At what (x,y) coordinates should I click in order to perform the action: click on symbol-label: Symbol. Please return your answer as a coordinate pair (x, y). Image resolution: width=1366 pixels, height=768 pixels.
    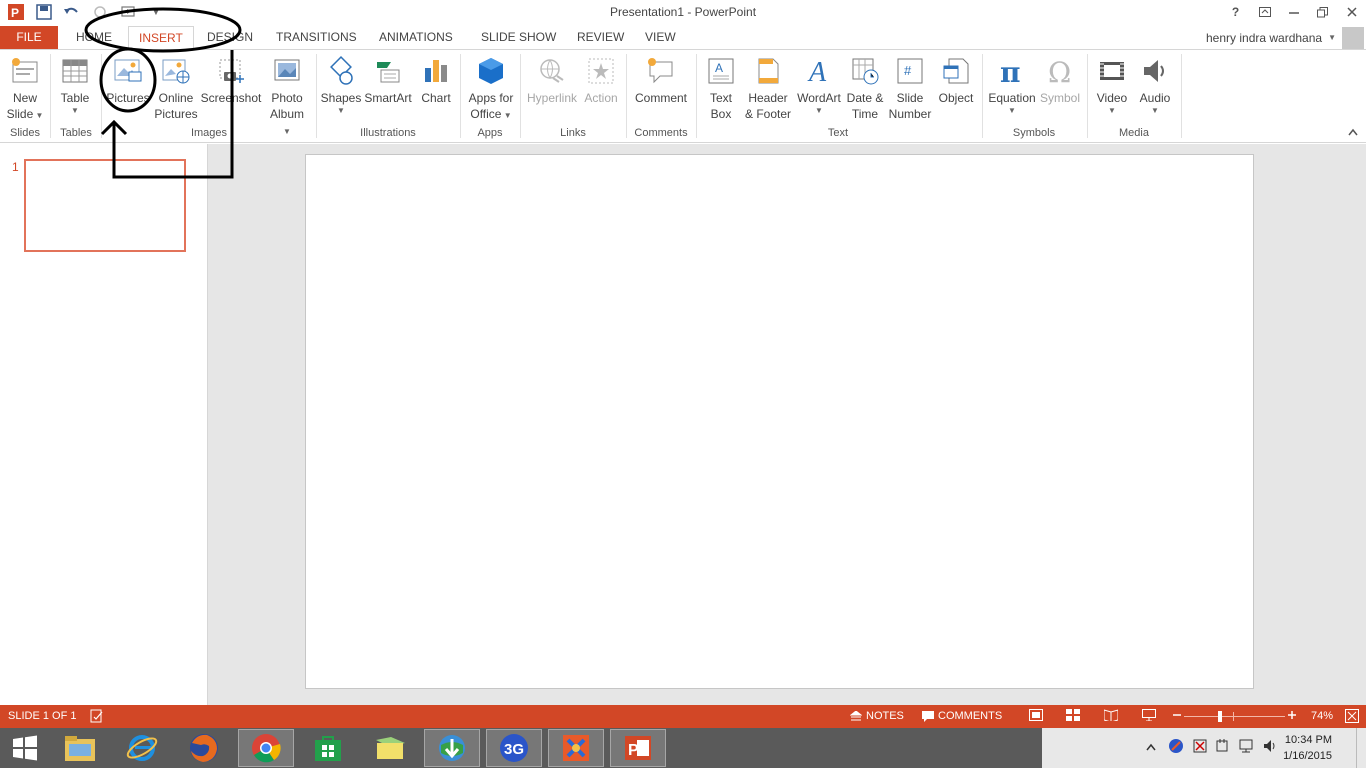
    Looking at the image, I should click on (1059, 98).